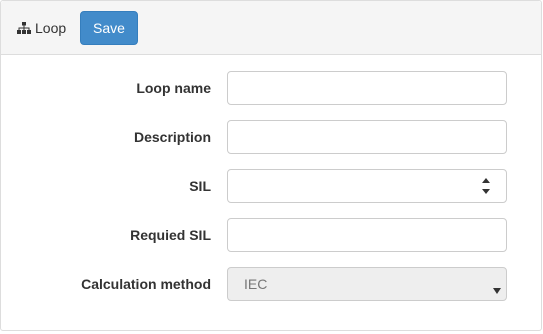  What do you see at coordinates (109, 28) in the screenshot?
I see `save-button: Save` at bounding box center [109, 28].